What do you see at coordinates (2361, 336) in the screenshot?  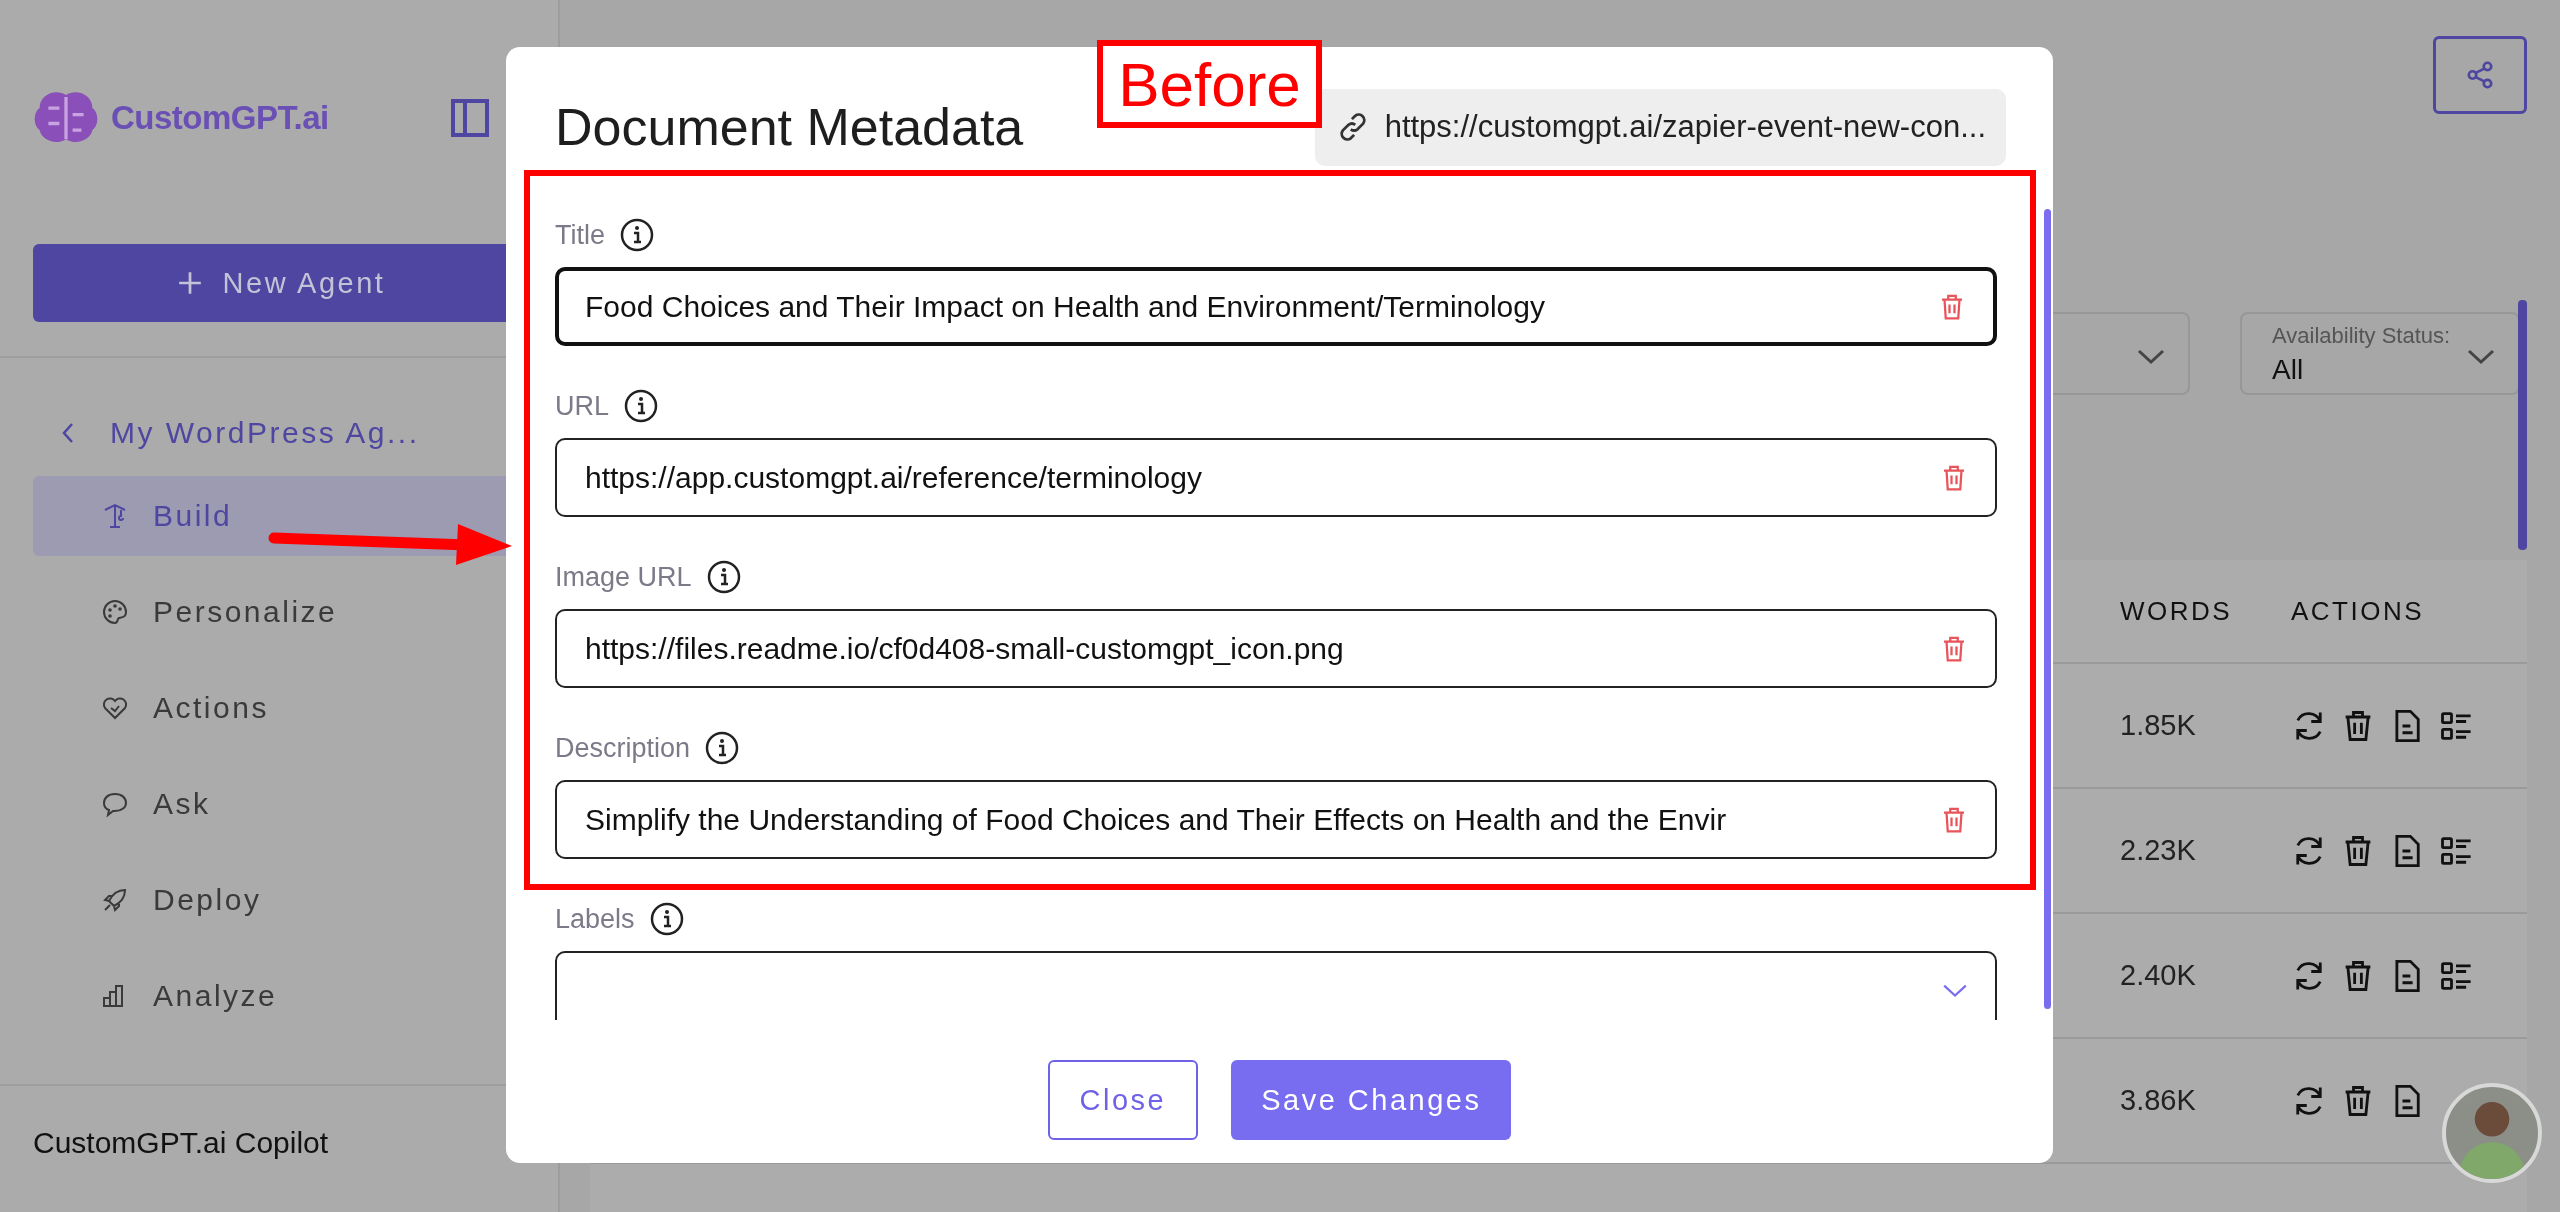 I see `dropdown-label: Availability Status:` at bounding box center [2361, 336].